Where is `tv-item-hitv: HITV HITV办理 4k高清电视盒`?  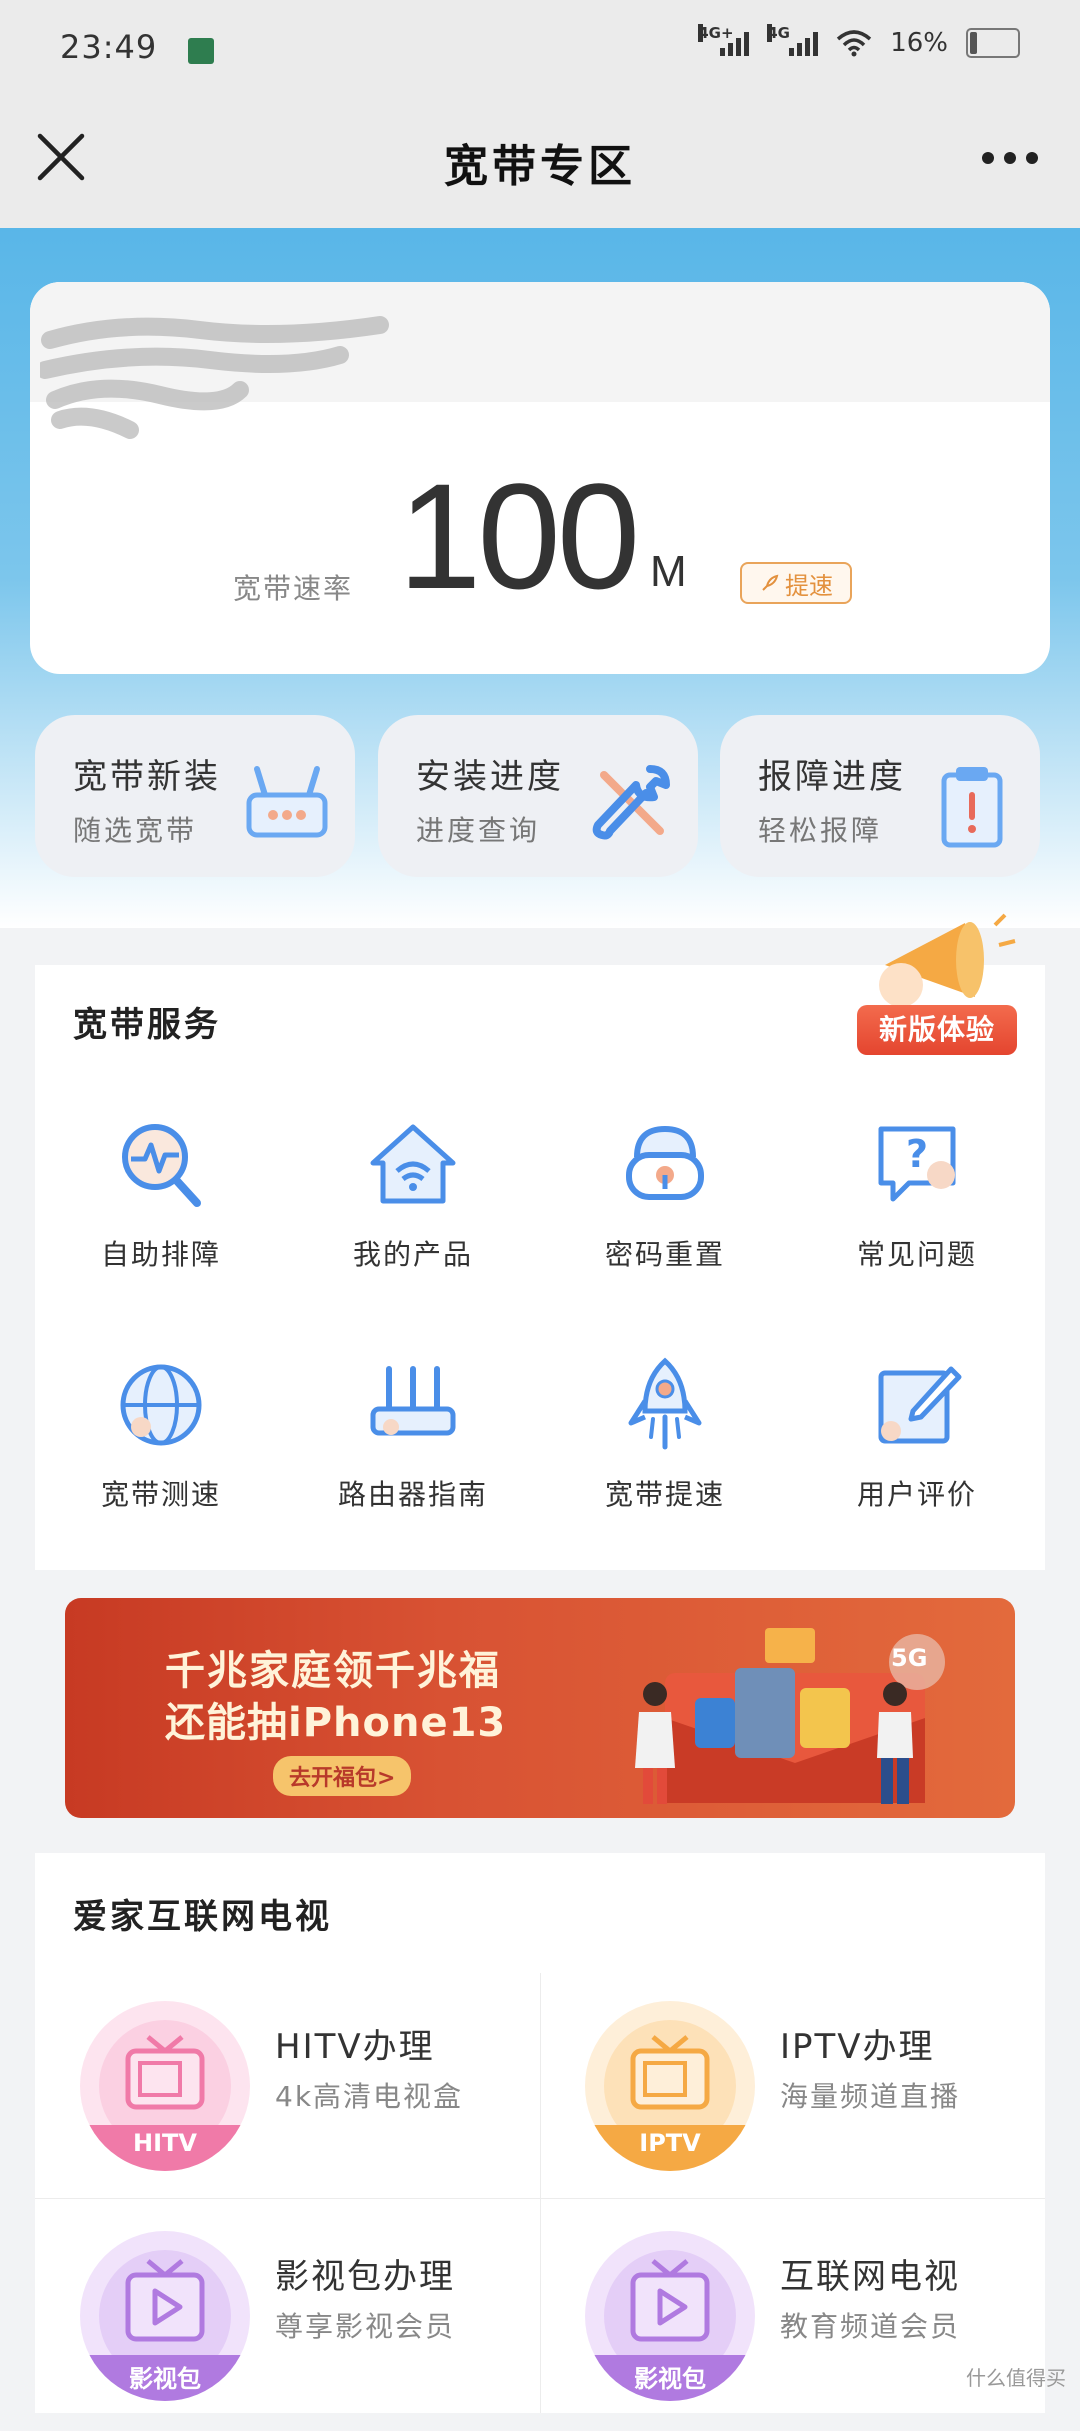
tv-item-hitv: HITV HITV办理 4k高清电视盒 is located at coordinates (287, 2086).